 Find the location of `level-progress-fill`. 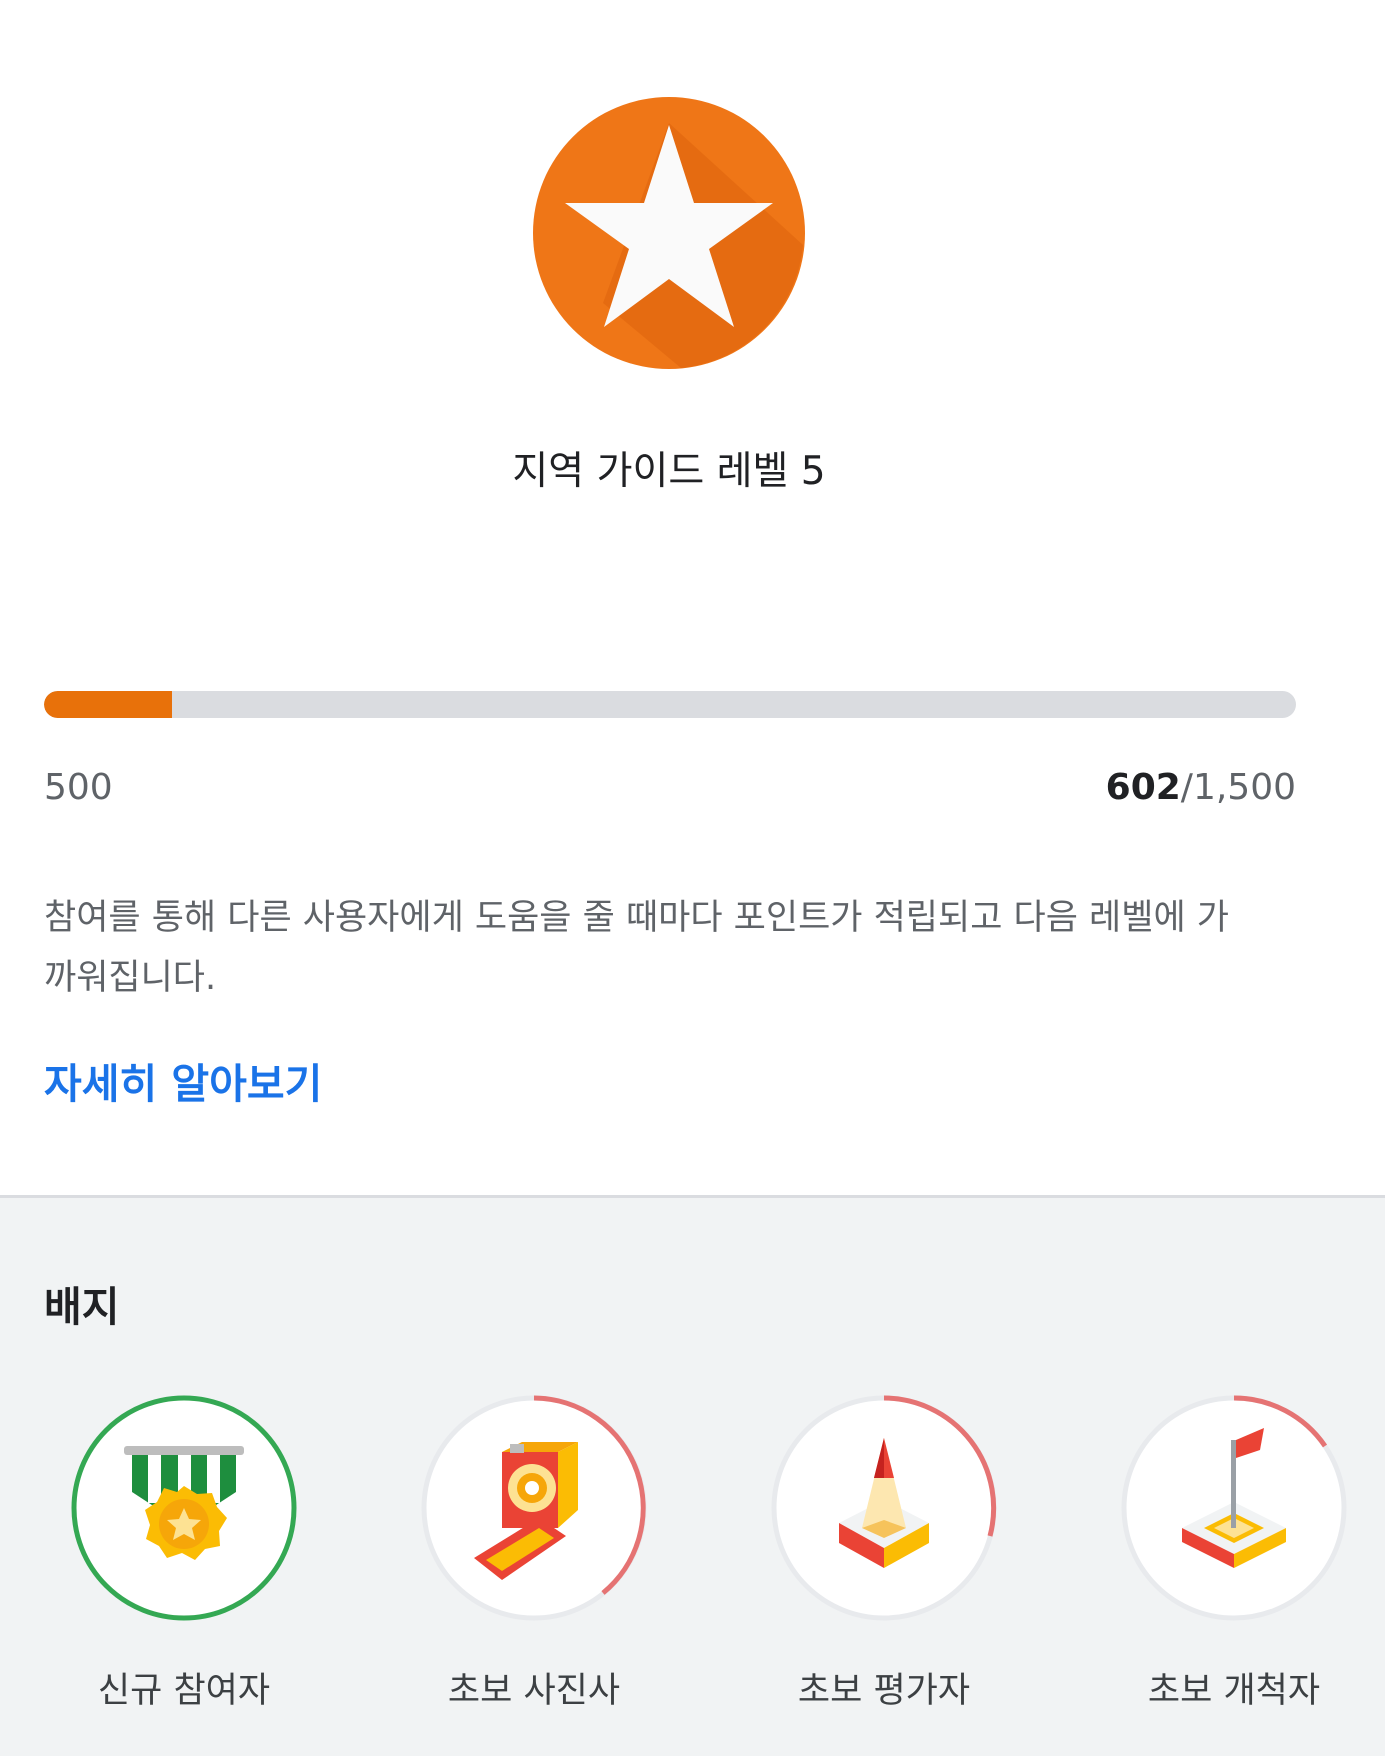

level-progress-fill is located at coordinates (108, 704).